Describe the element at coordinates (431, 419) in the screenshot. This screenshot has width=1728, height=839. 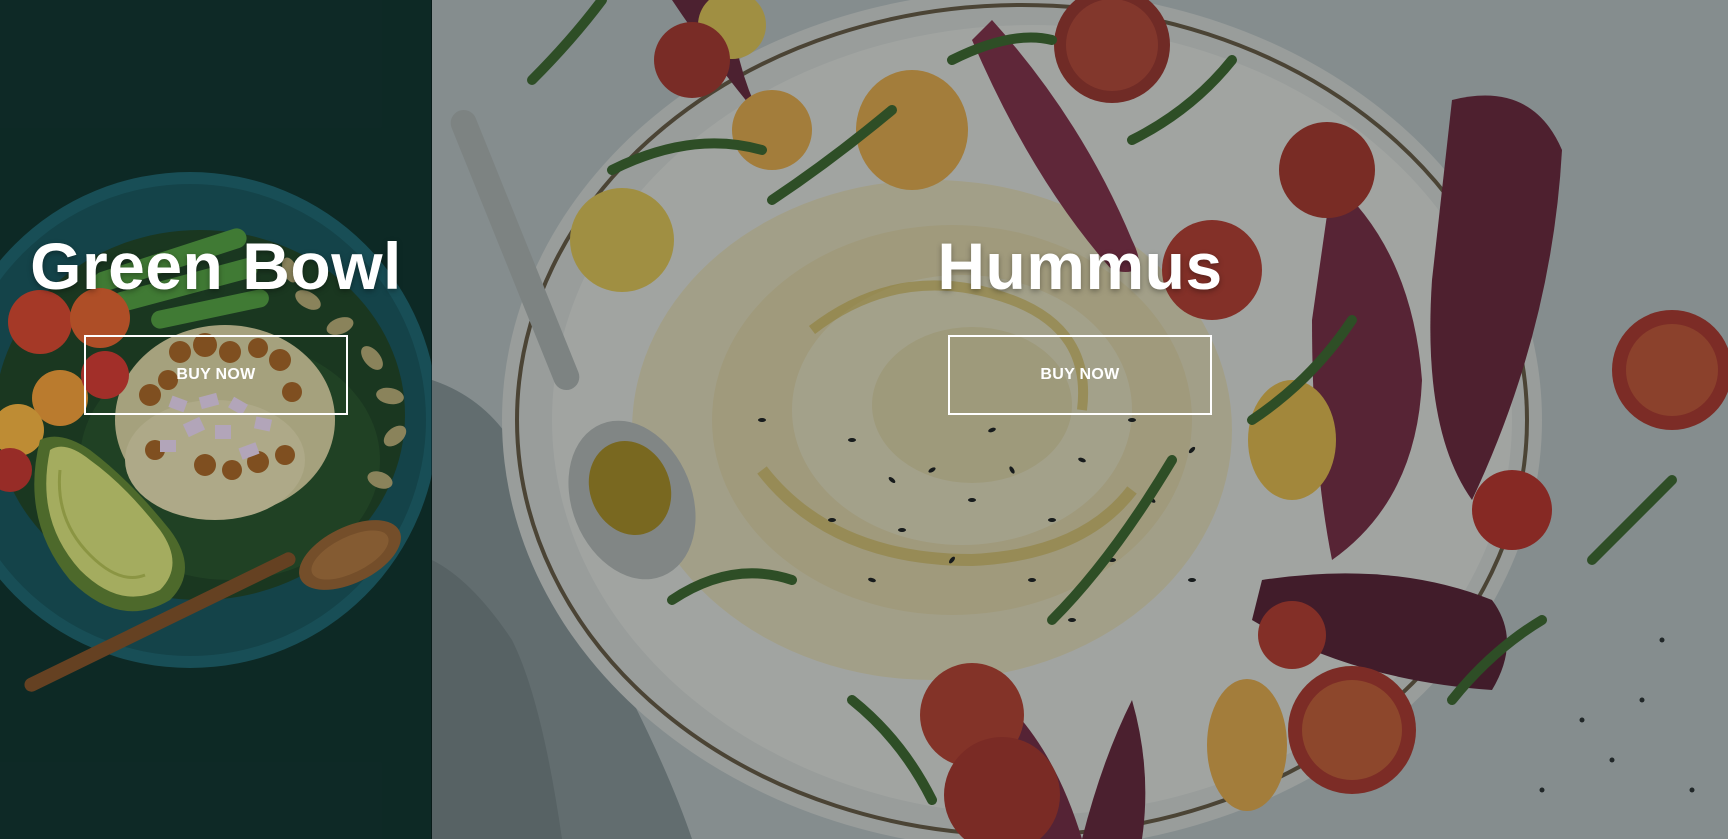
I see `panel-divider` at that location.